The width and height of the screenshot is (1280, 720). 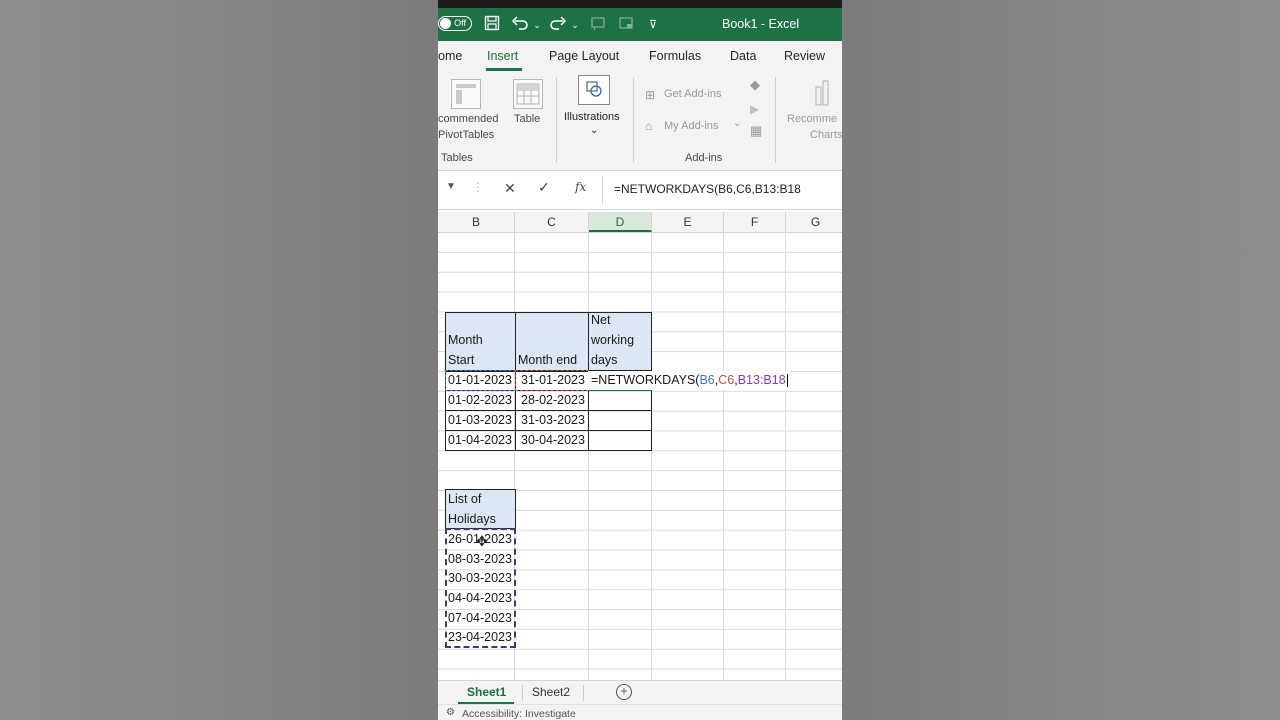 What do you see at coordinates (620, 222) in the screenshot?
I see `column-header-d: D` at bounding box center [620, 222].